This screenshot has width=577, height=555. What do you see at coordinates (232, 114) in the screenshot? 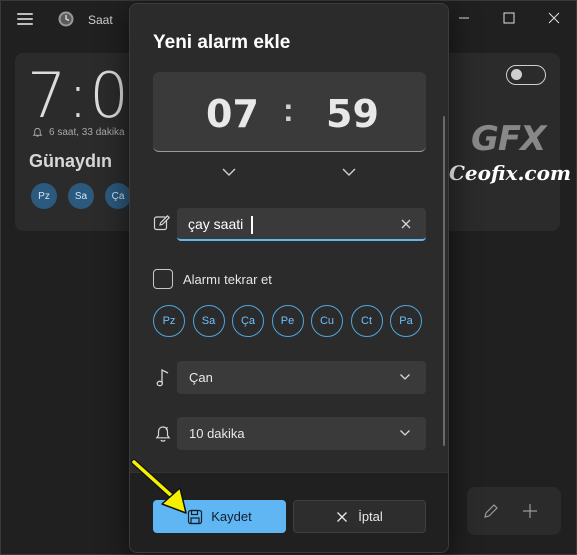
I see `hour-value: 07` at bounding box center [232, 114].